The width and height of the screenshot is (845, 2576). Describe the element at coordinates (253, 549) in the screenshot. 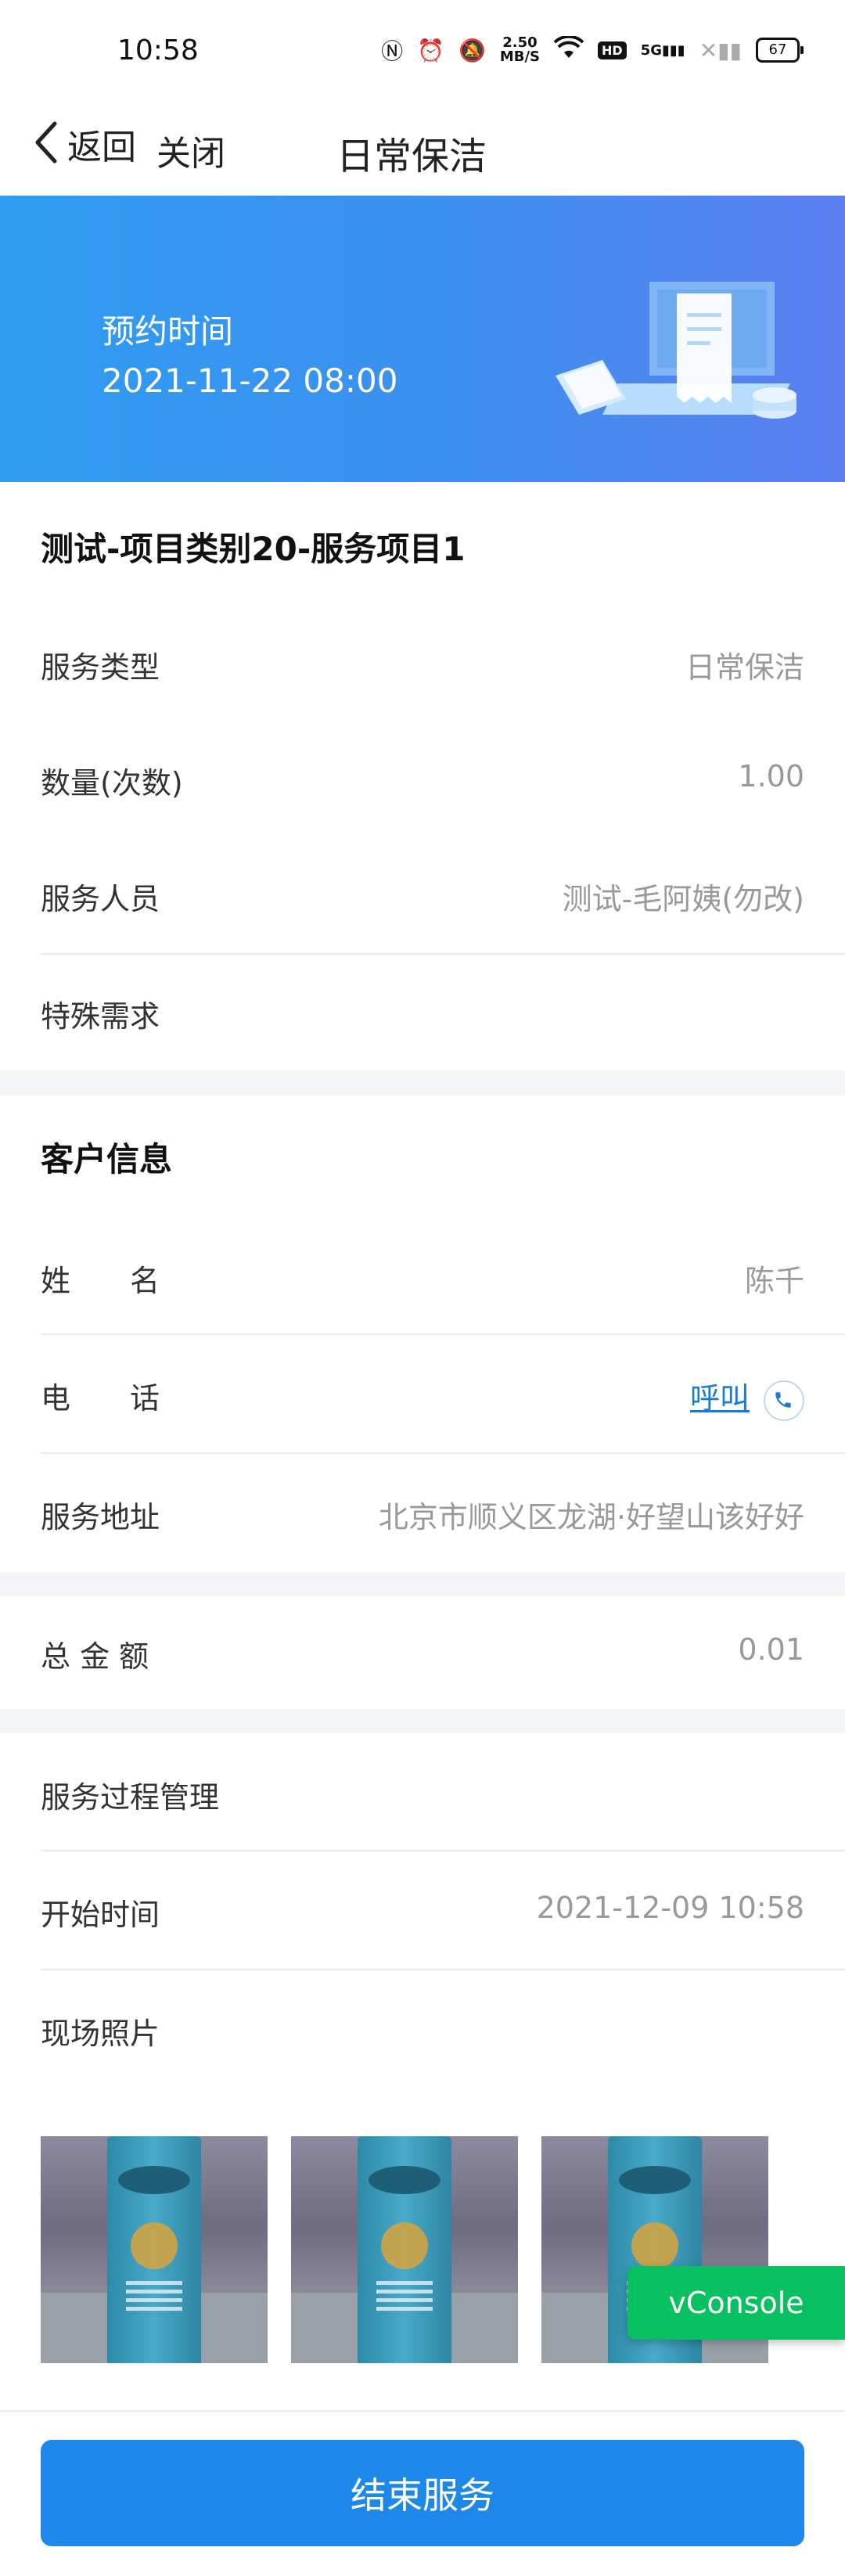

I see `service-item-title: 测试-项目类别20-服务项目1` at that location.